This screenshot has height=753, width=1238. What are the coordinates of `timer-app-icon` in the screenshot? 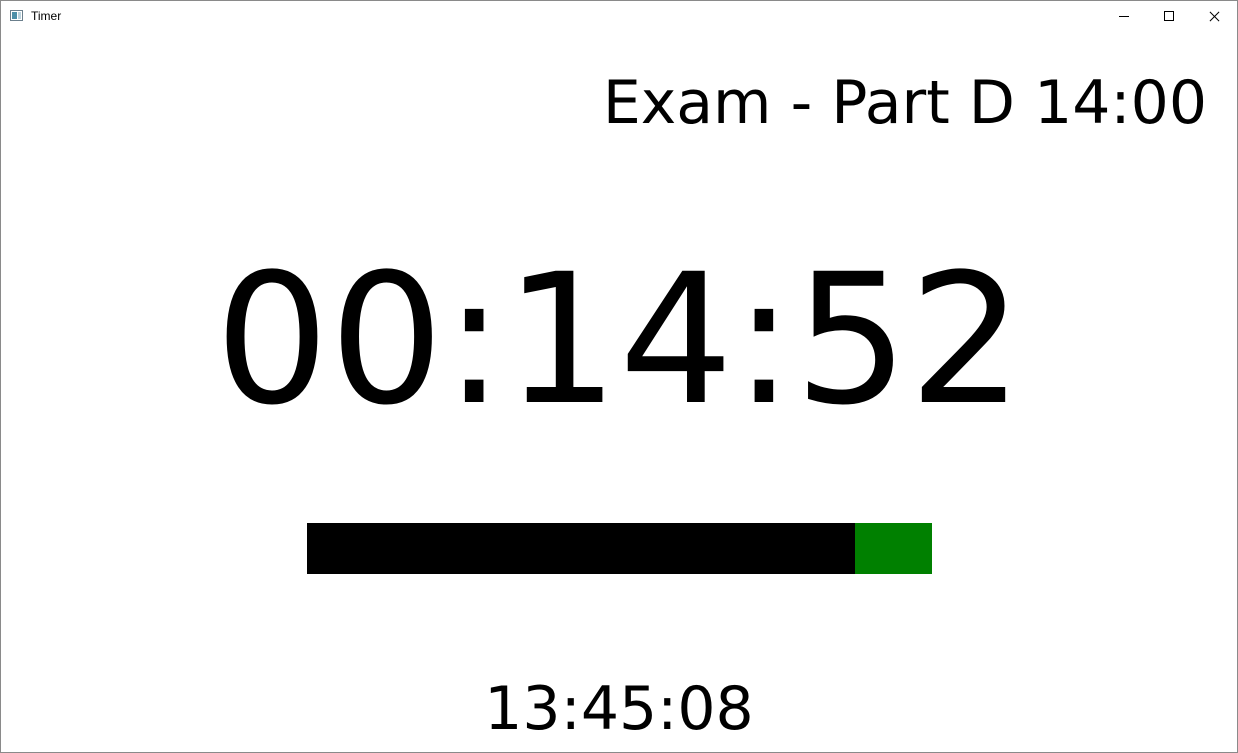 It's located at (16, 15).